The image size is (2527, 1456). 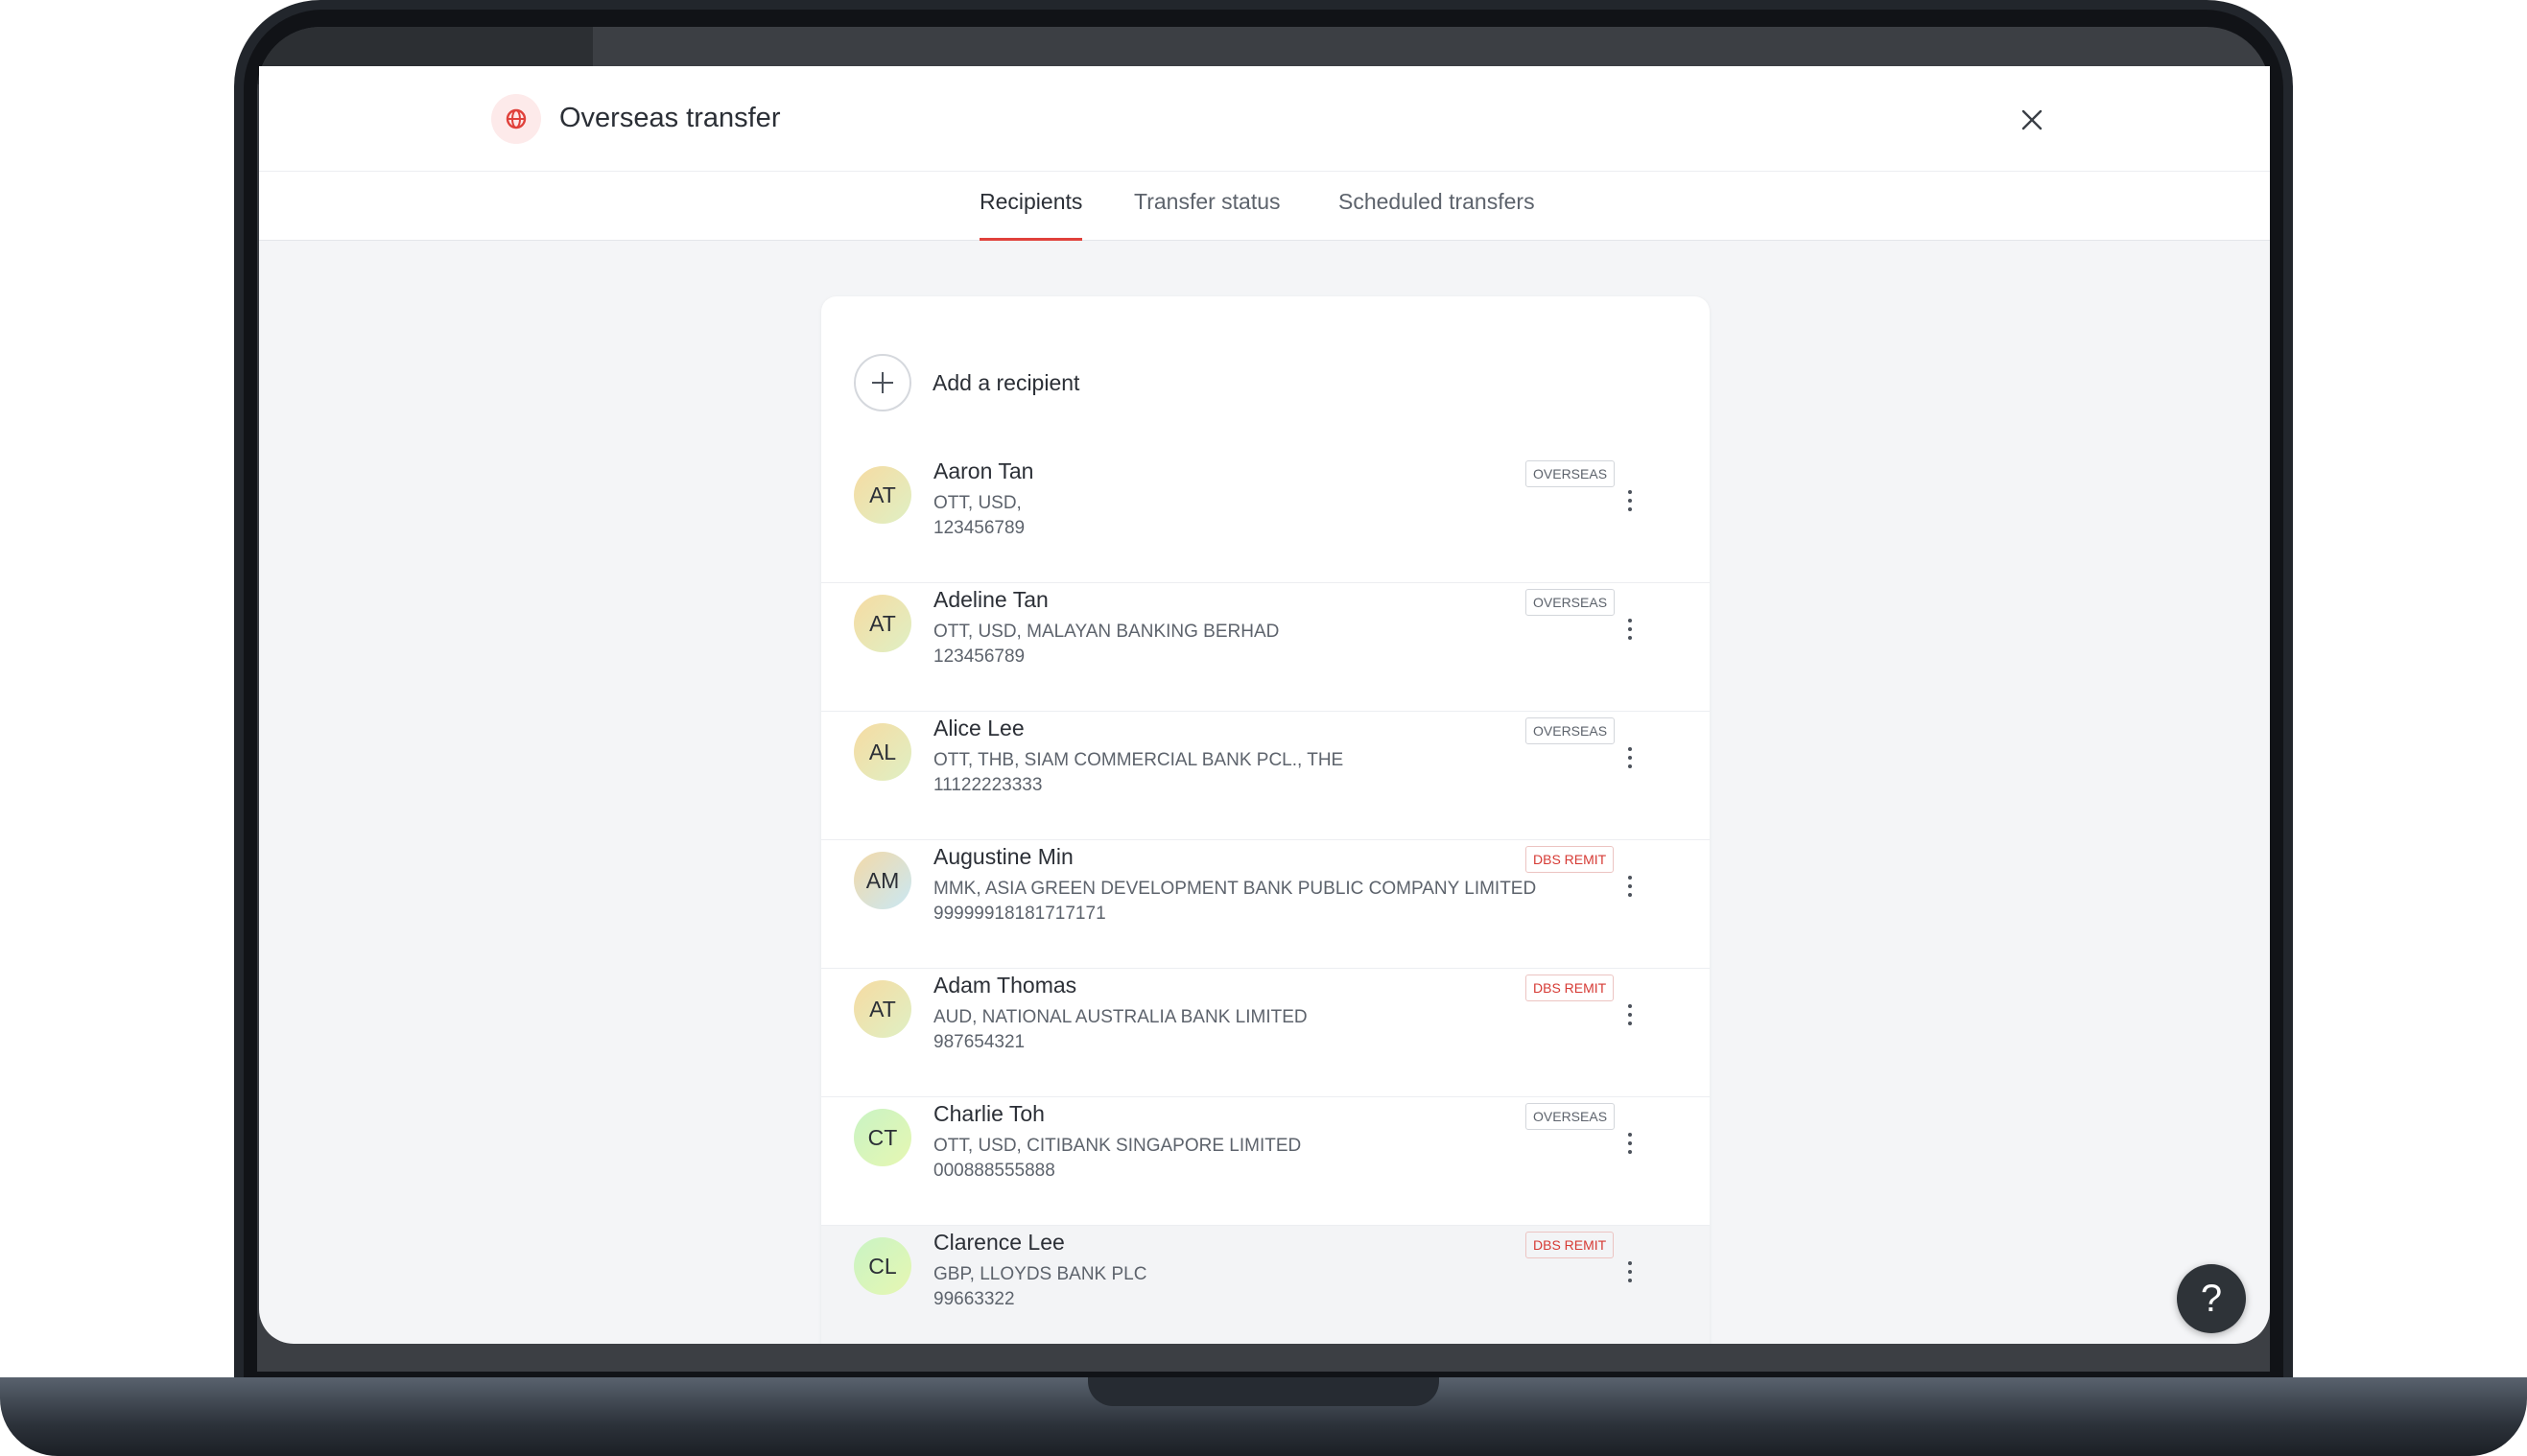 I want to click on plus-icon, so click(x=882, y=383).